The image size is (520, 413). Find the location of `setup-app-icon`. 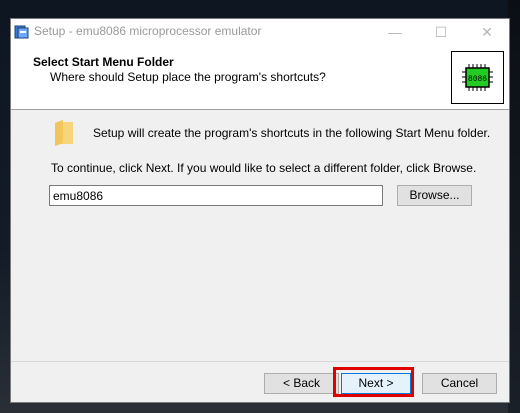

setup-app-icon is located at coordinates (21, 32).